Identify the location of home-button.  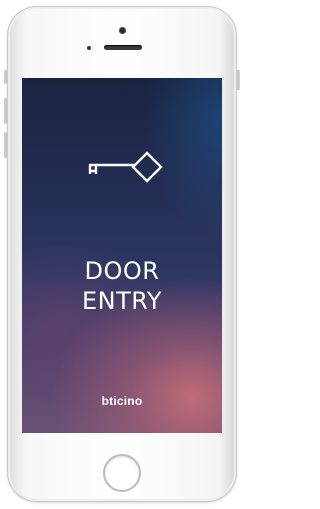
(122, 473).